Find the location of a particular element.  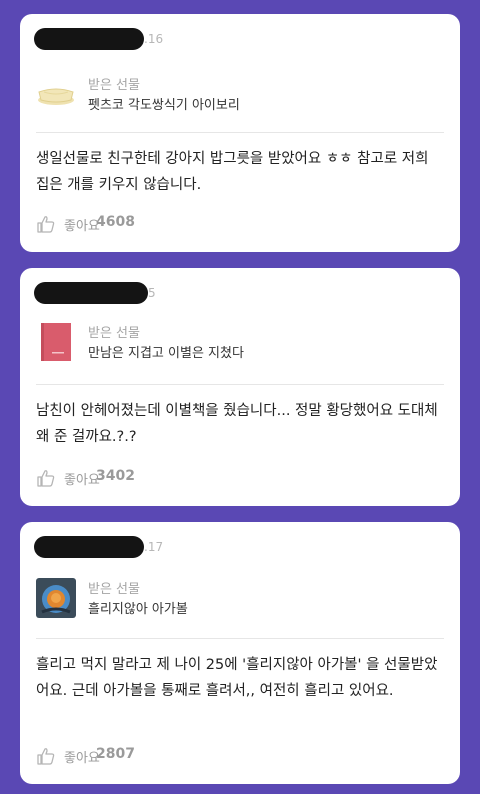

ivory-bowl-thumbnail is located at coordinates (56, 96).